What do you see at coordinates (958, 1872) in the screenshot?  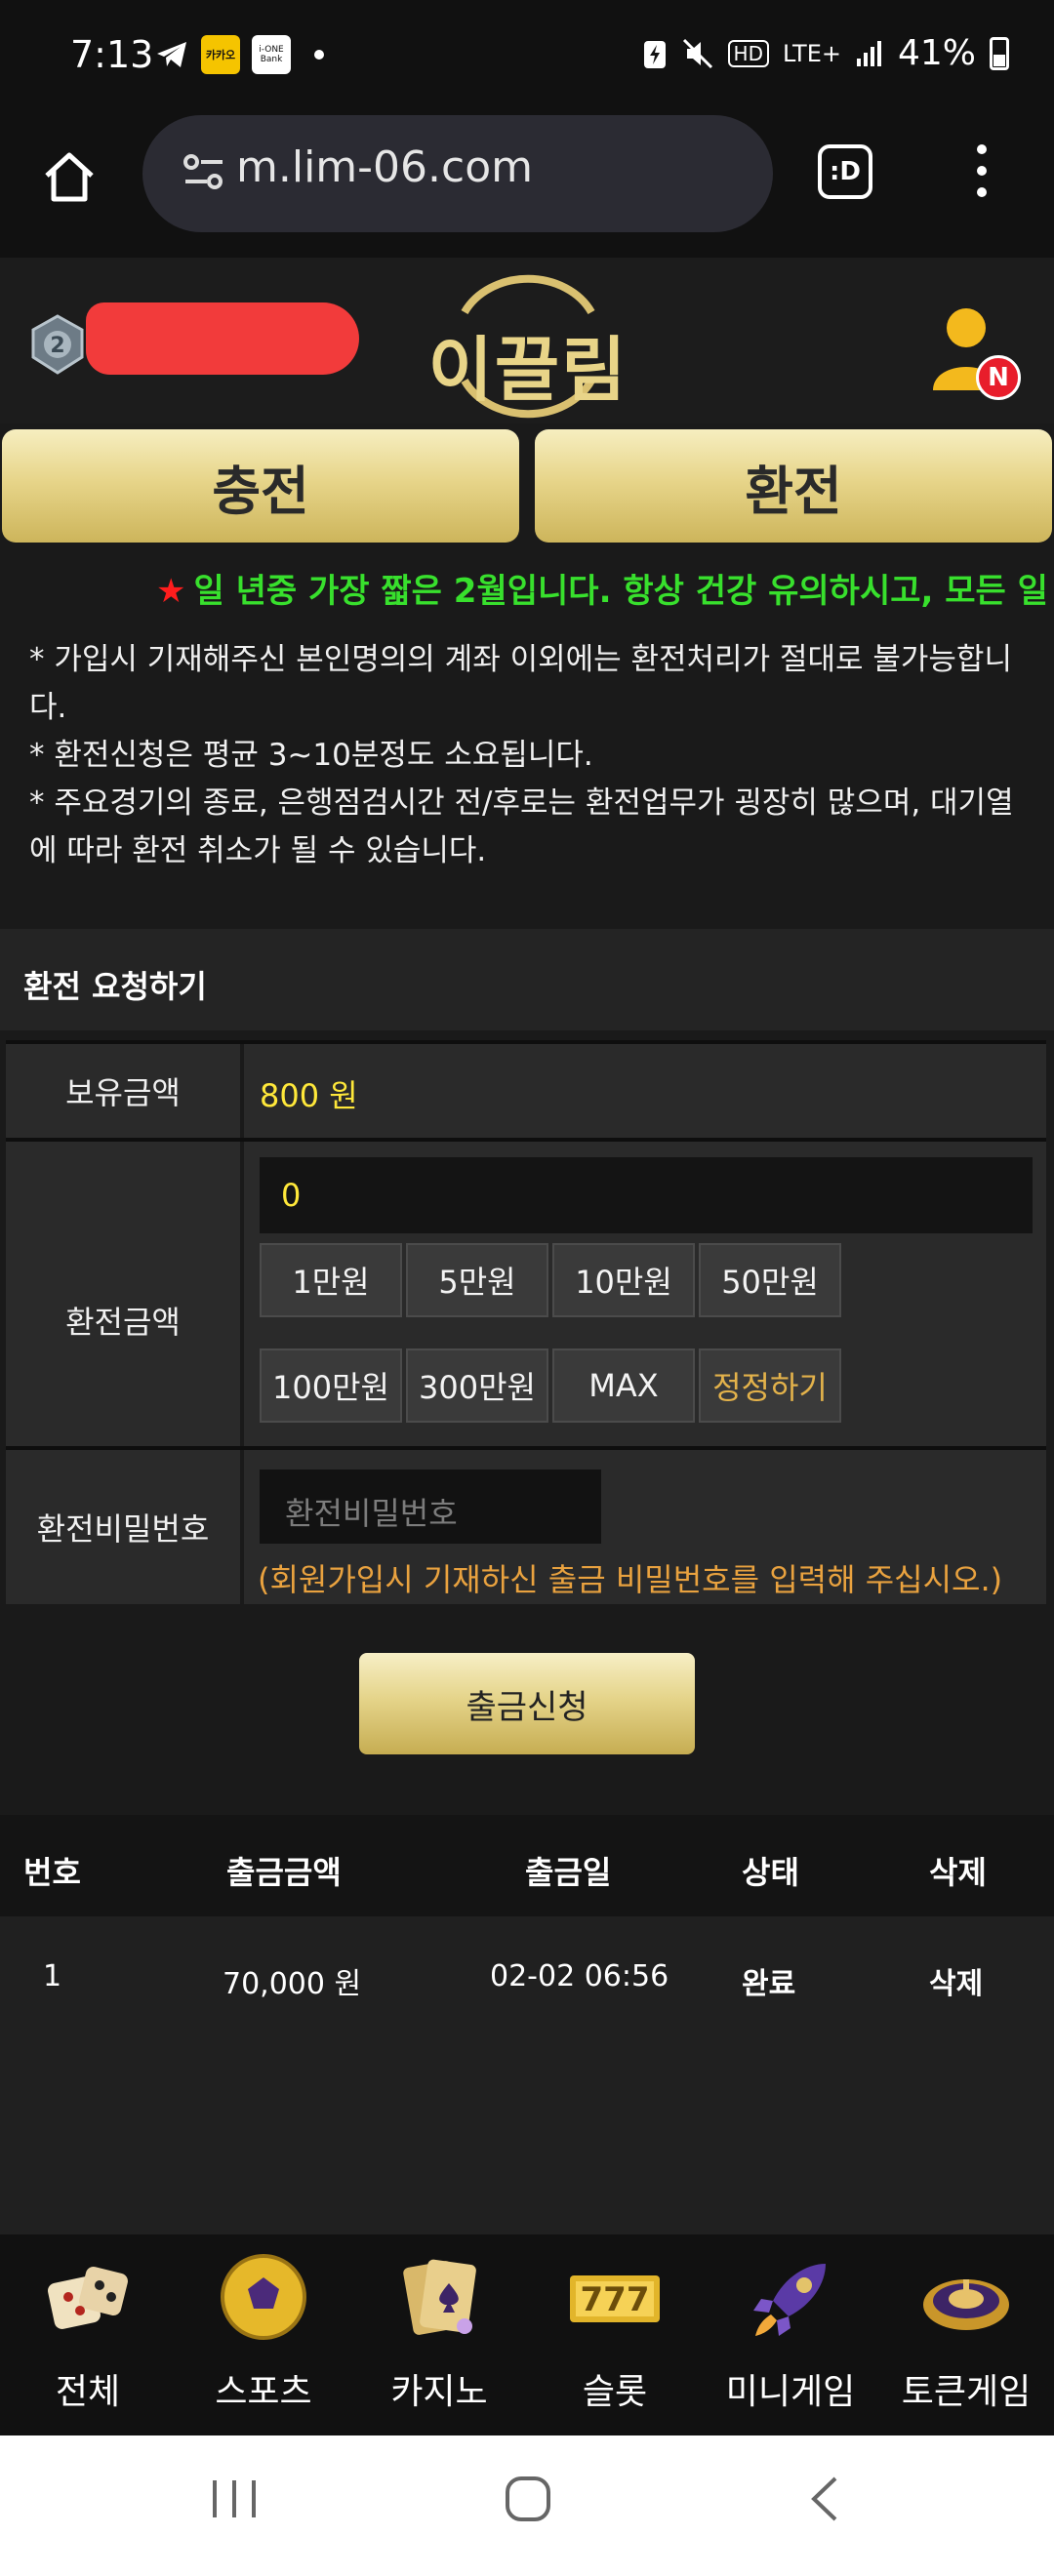 I see `col-delete: 삭제` at bounding box center [958, 1872].